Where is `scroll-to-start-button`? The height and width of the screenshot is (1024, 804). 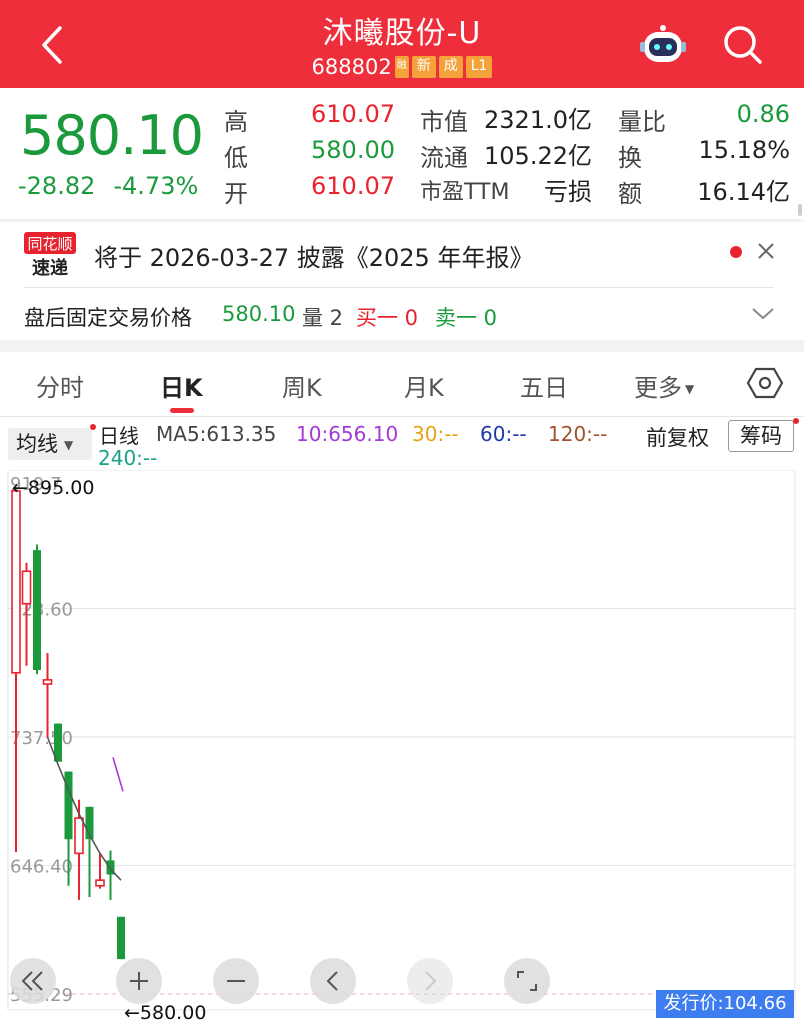
scroll-to-start-button is located at coordinates (33, 981).